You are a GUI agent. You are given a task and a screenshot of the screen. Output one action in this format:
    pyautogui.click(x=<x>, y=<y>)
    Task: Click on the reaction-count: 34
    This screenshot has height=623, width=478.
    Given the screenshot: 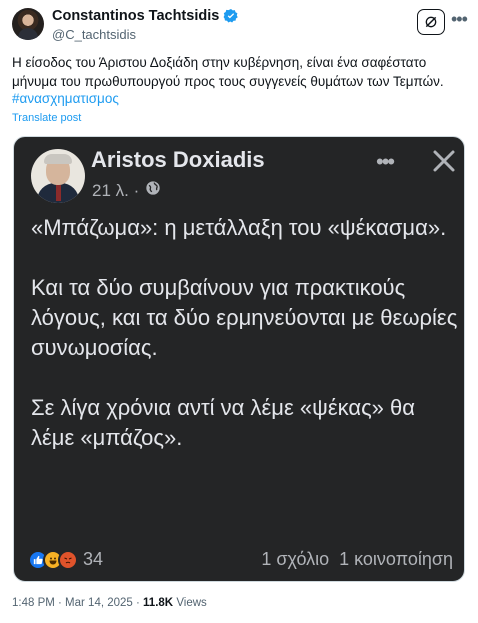 What is the action you would take?
    pyautogui.click(x=93, y=559)
    